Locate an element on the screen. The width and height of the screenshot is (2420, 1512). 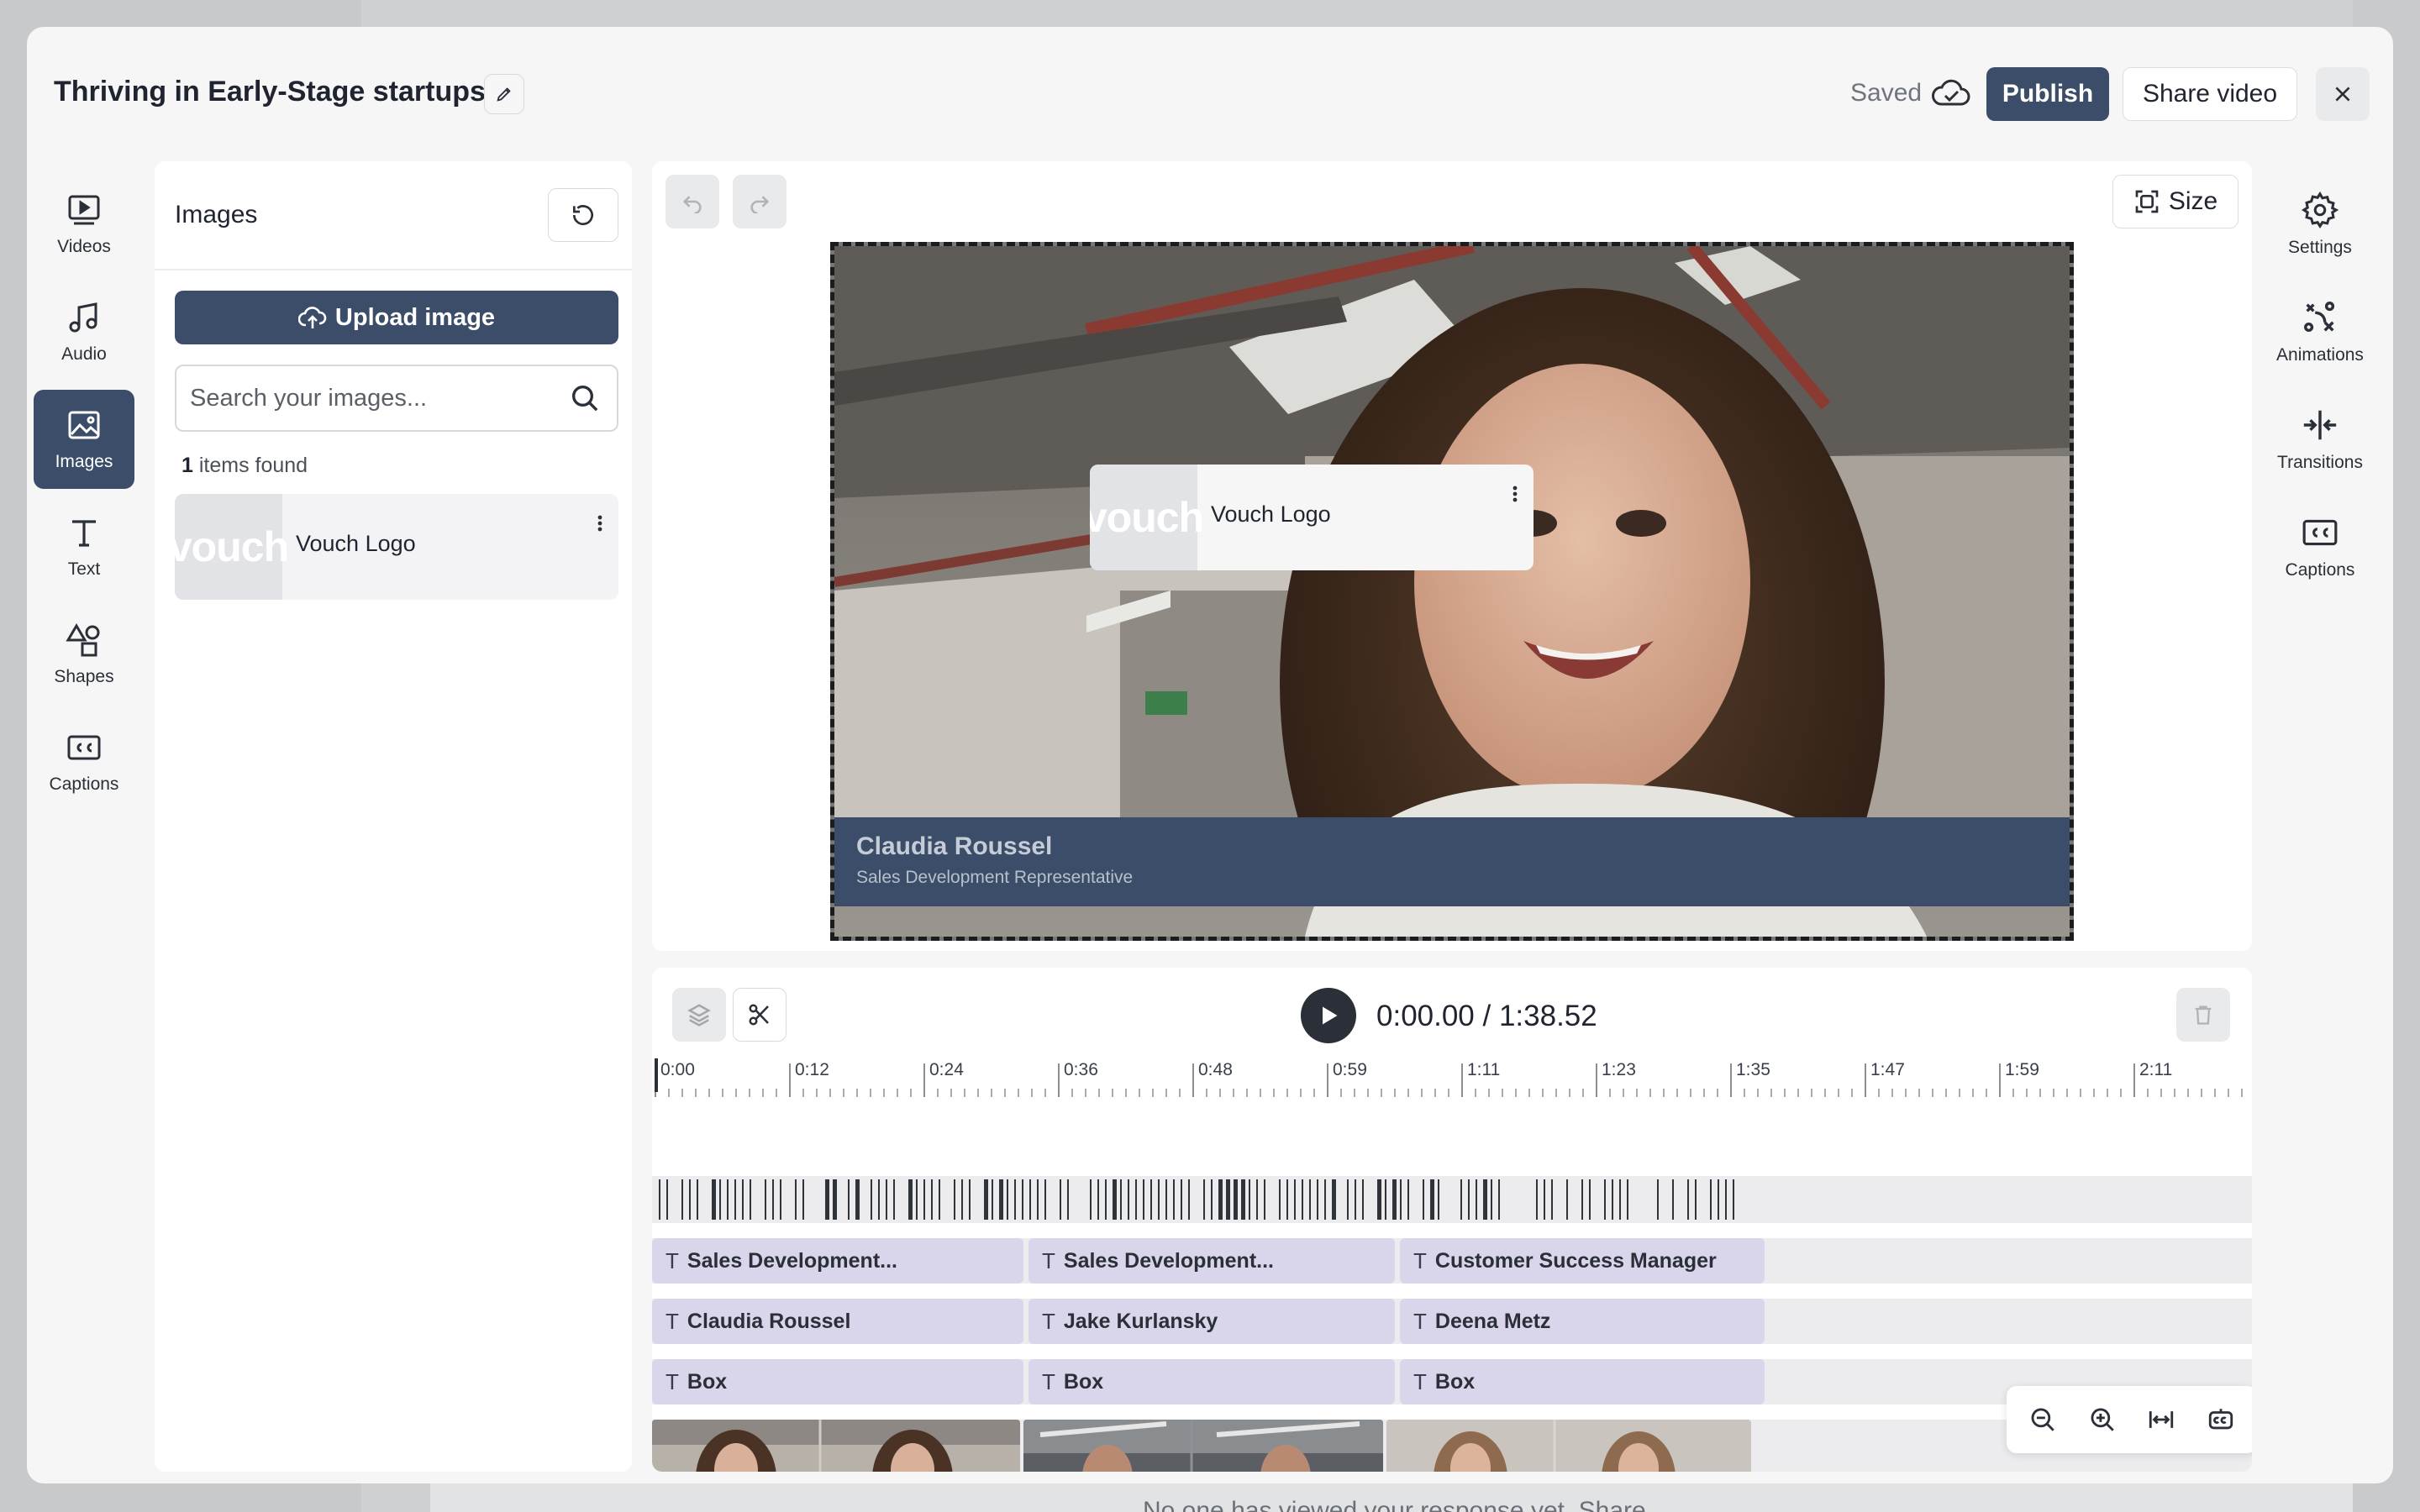
zoom-in-icon is located at coordinates (2102, 1419).